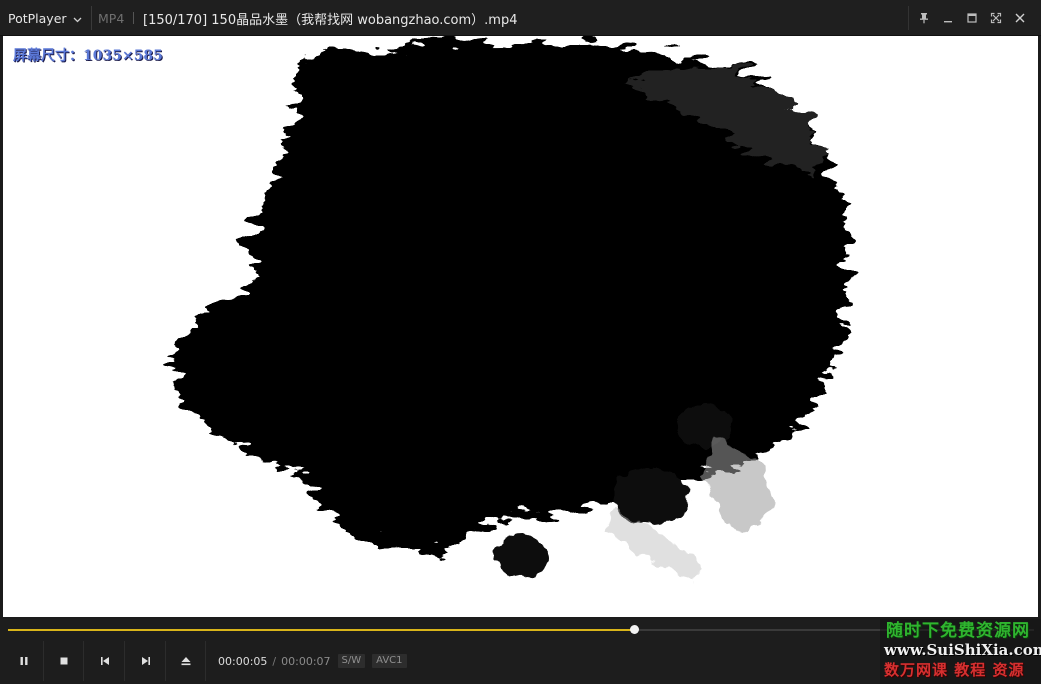 This screenshot has height=684, width=1041. I want to click on maximize-button, so click(972, 18).